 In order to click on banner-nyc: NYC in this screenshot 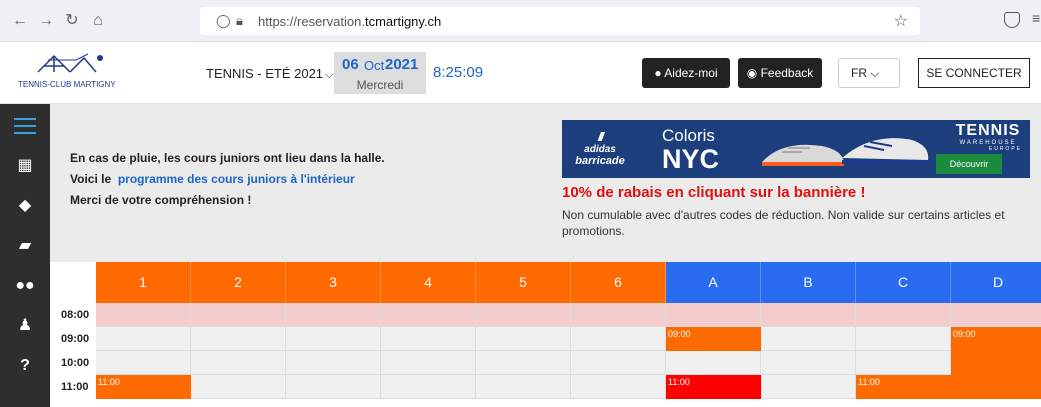, I will do `click(691, 159)`.